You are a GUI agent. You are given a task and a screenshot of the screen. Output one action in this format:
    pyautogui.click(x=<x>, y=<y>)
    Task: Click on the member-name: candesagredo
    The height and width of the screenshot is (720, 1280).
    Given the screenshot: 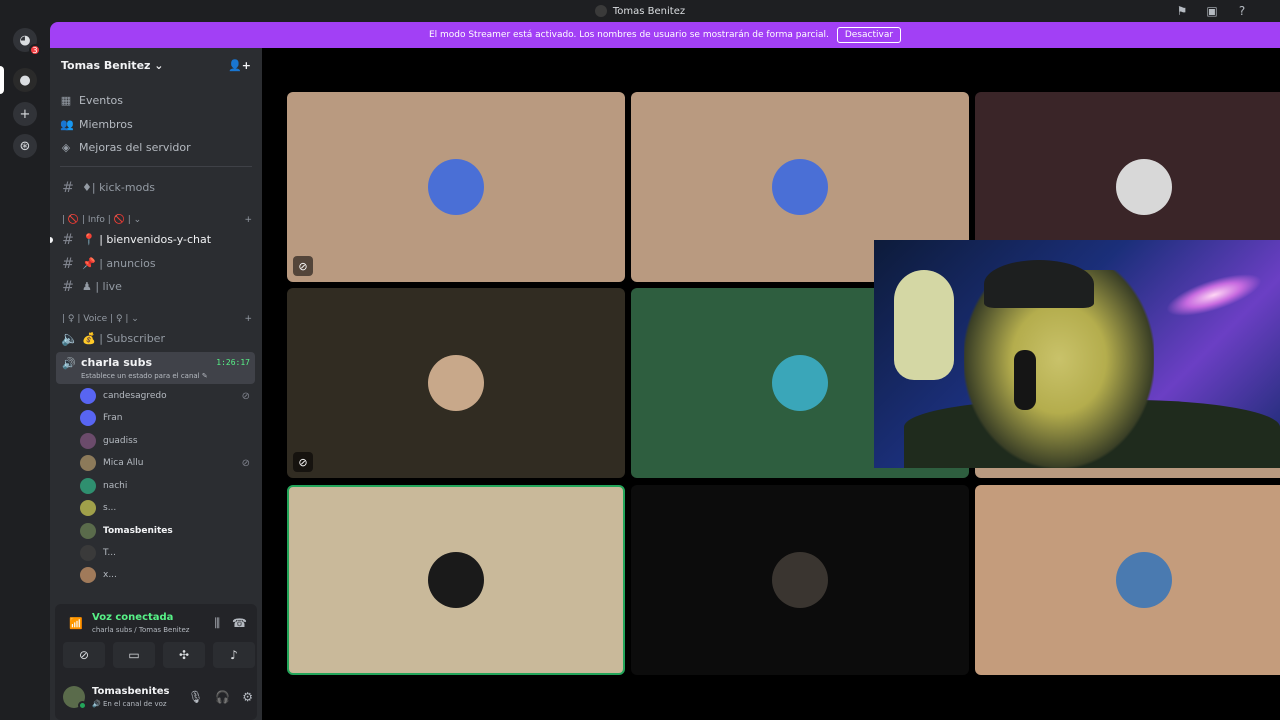 What is the action you would take?
    pyautogui.click(x=135, y=396)
    